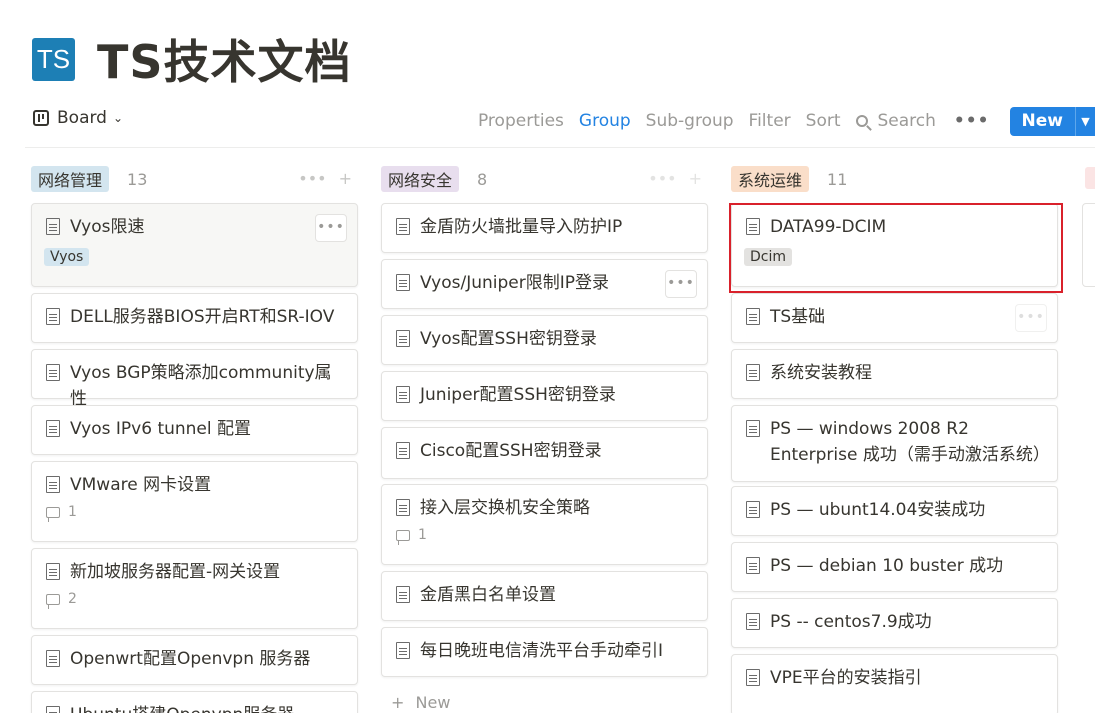 Image resolution: width=1095 pixels, height=713 pixels. What do you see at coordinates (518, 395) in the screenshot?
I see `card-title: Juniper配置SSH密钥登录` at bounding box center [518, 395].